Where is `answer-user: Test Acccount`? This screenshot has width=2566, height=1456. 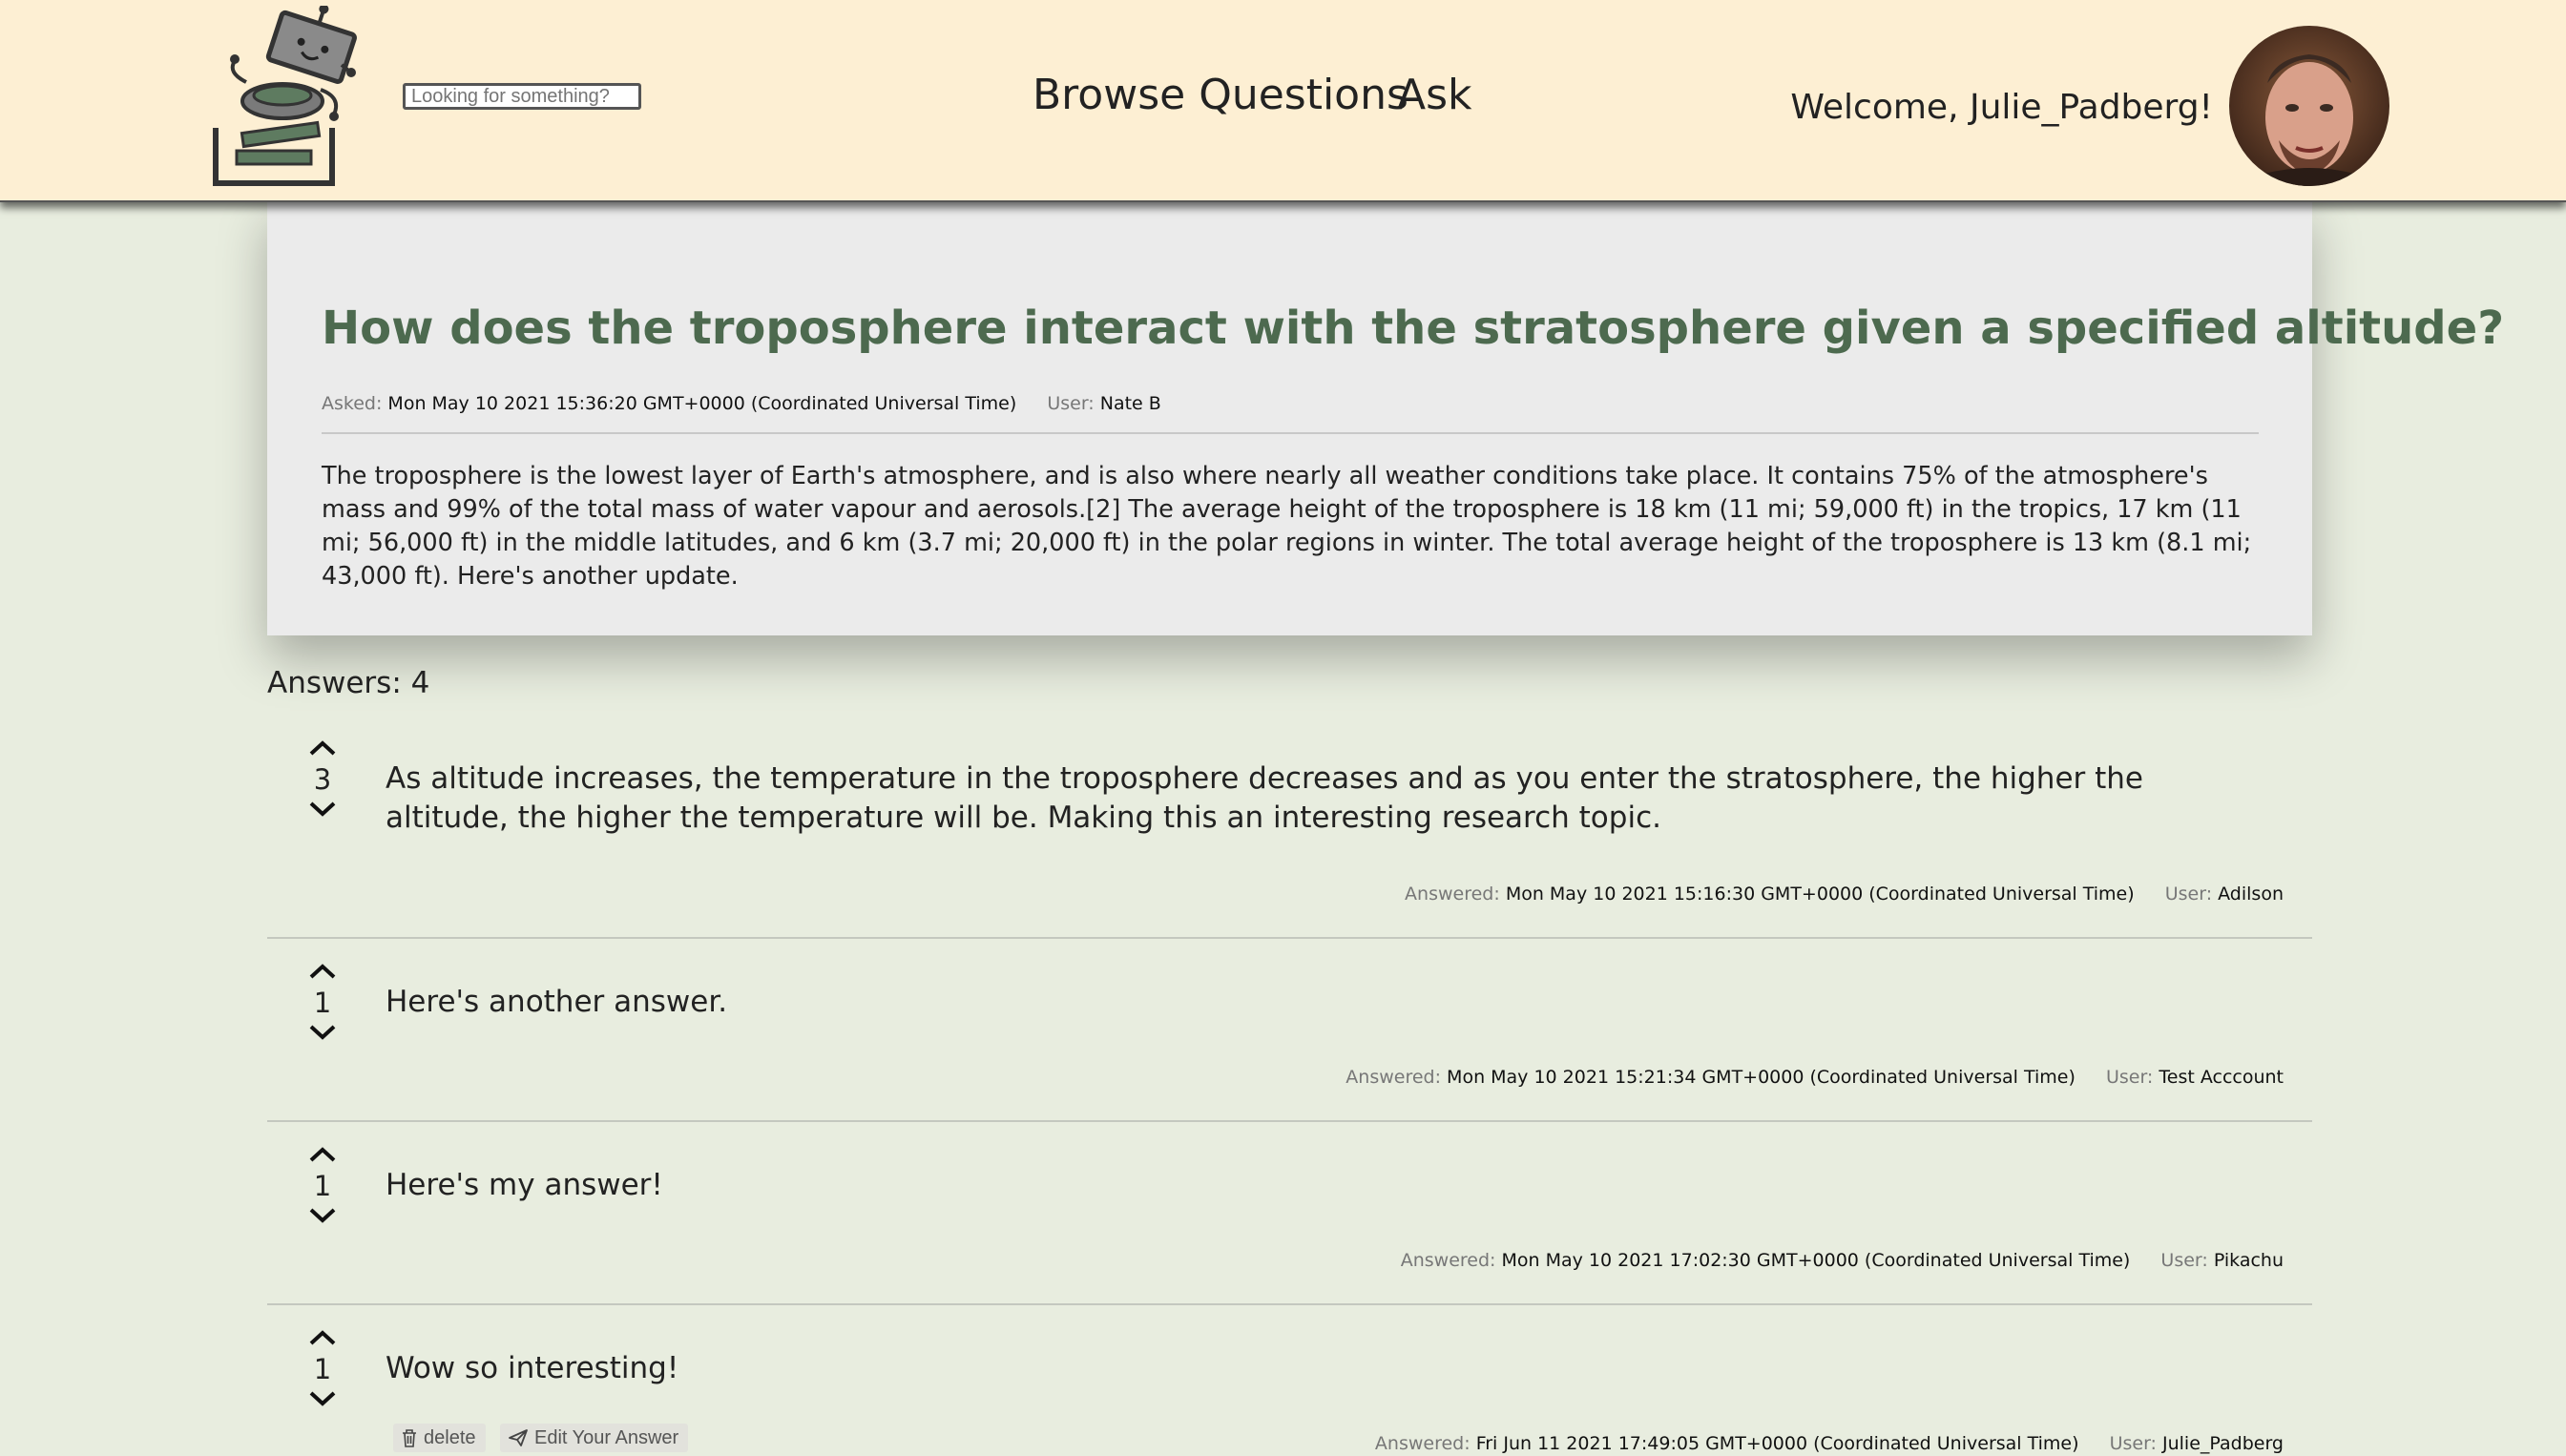 answer-user: Test Acccount is located at coordinates (2221, 1078).